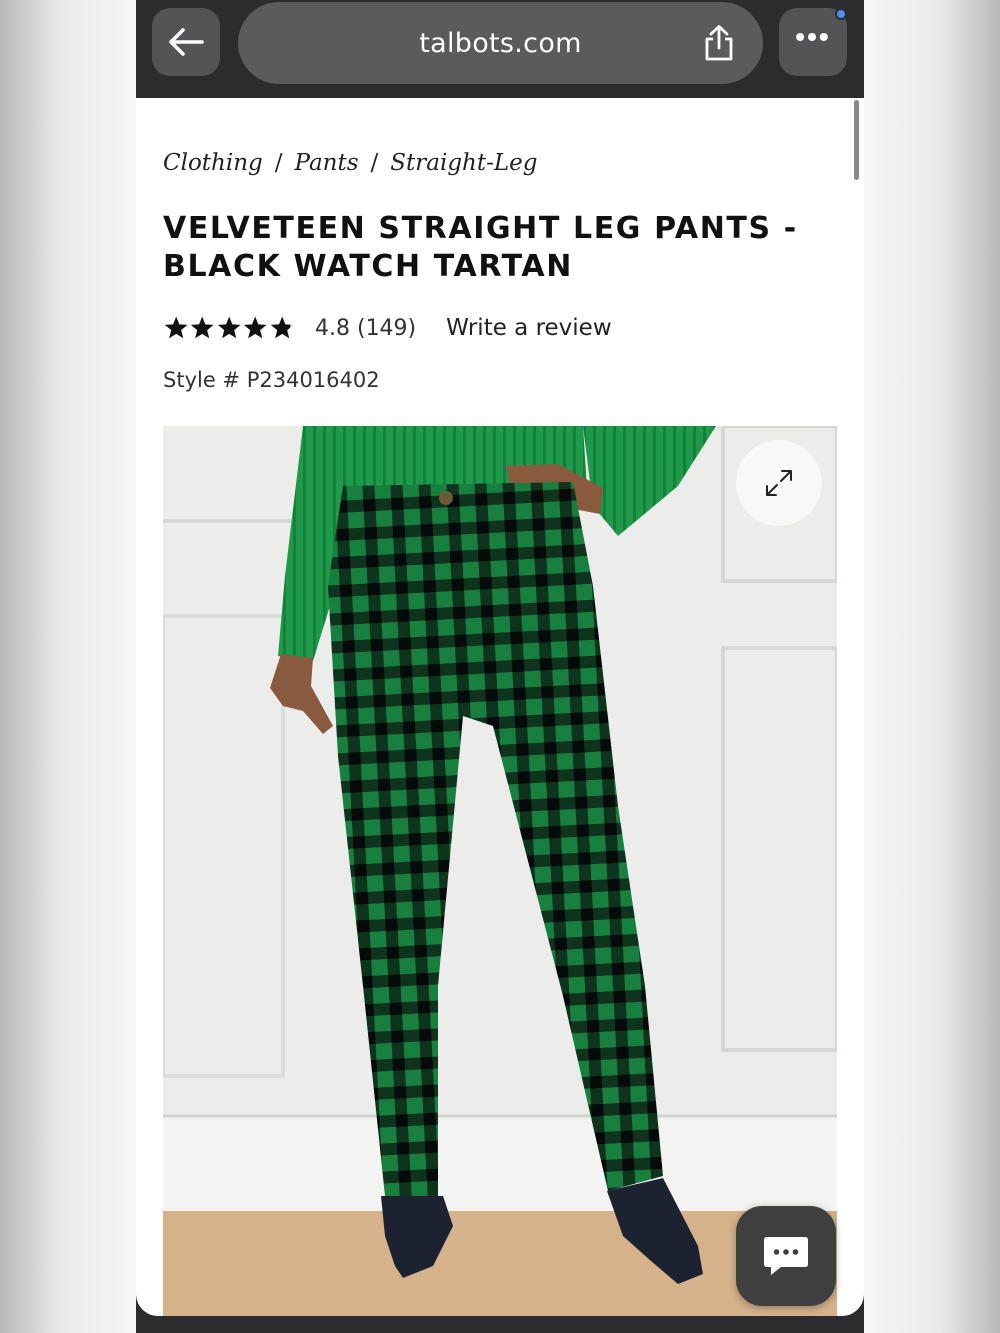 The width and height of the screenshot is (1000, 1333). Describe the element at coordinates (327, 163) in the screenshot. I see `breadcrumb-item-pants: Pants` at that location.